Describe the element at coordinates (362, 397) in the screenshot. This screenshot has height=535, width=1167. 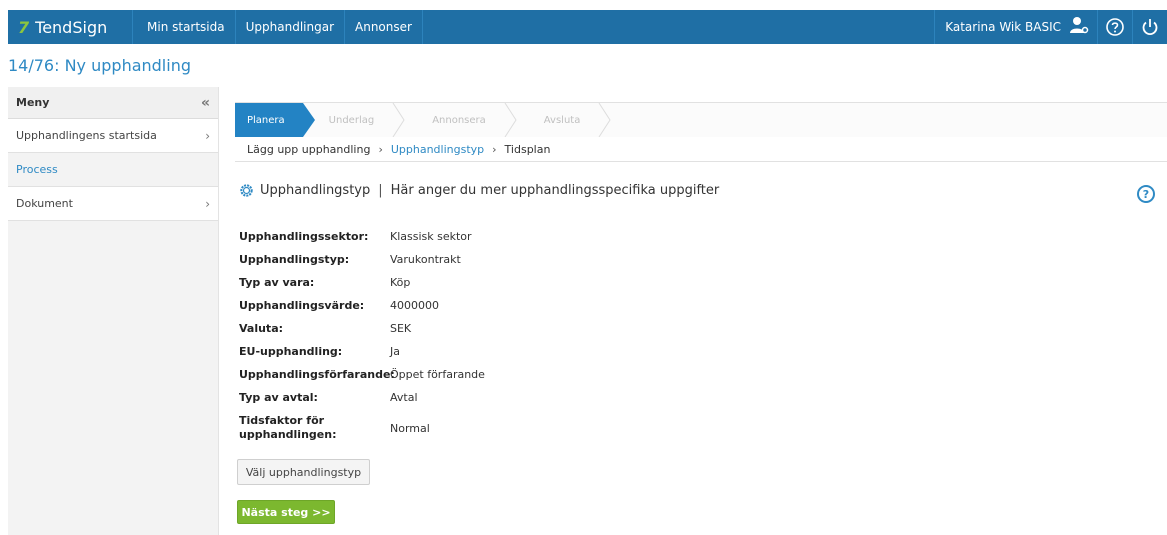
I see `field-row: Typ av avtal: Avtal` at that location.